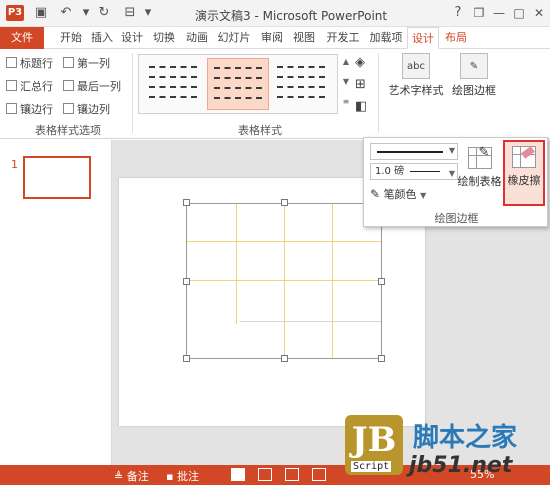  I want to click on gallery-more-icon: ≡, so click(346, 101).